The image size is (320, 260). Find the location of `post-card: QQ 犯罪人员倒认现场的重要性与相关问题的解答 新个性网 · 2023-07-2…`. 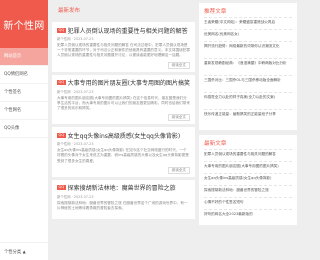

post-card: QQ 犯罪人员倒认现场的重要性与相关问题的解答 新个性网 · 2023-07-2… is located at coordinates (123, 47).